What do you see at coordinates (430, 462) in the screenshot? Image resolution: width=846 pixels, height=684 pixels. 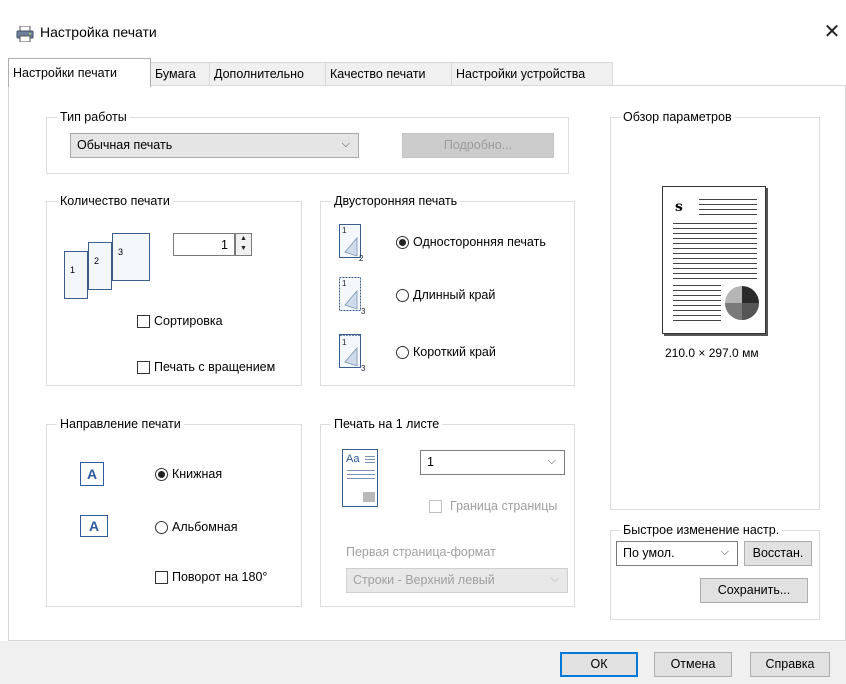 I see `nup-value: 1` at bounding box center [430, 462].